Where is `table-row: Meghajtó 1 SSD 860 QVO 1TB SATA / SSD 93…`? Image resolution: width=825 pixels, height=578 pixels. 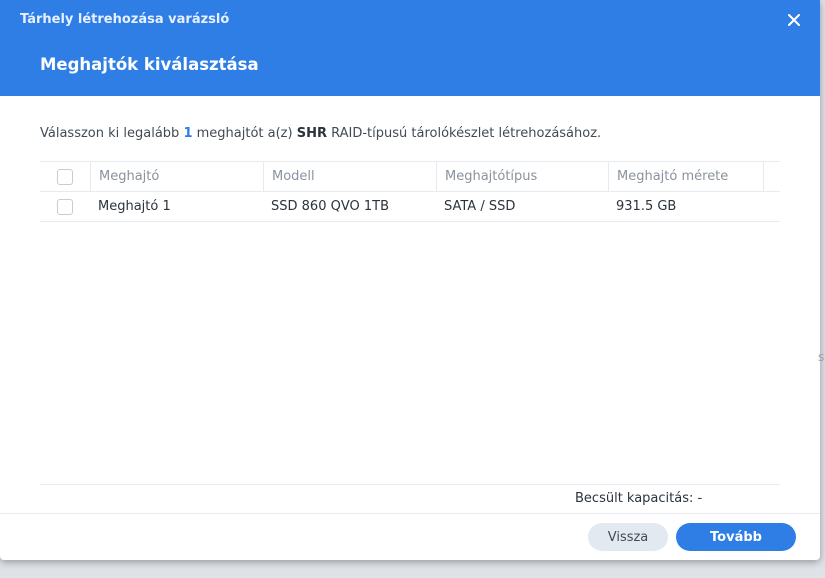 table-row: Meghajtó 1 SSD 860 QVO 1TB SATA / SSD 93… is located at coordinates (410, 207).